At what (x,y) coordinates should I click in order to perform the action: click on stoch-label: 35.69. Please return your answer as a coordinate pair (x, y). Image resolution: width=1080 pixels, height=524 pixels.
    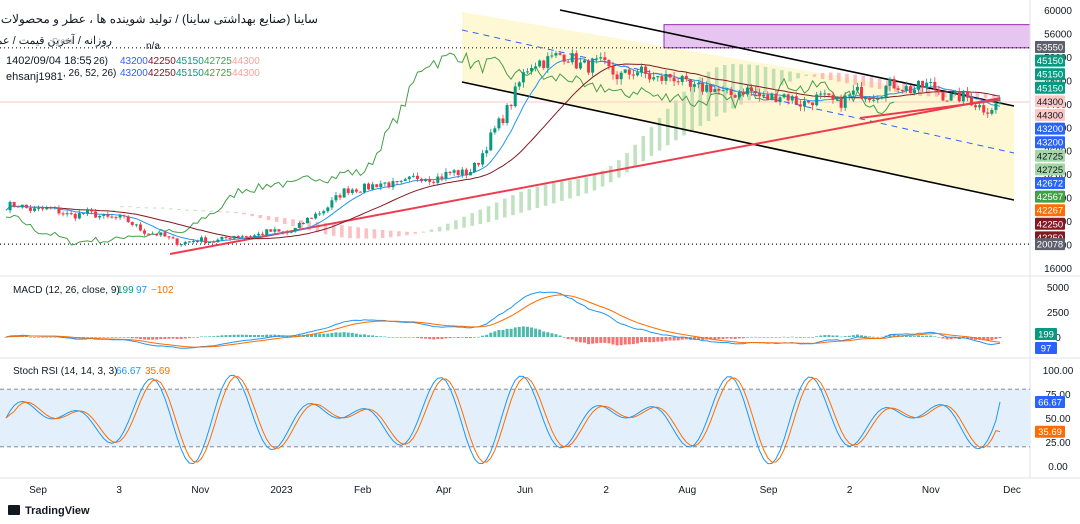
    Looking at the image, I should click on (1050, 432).